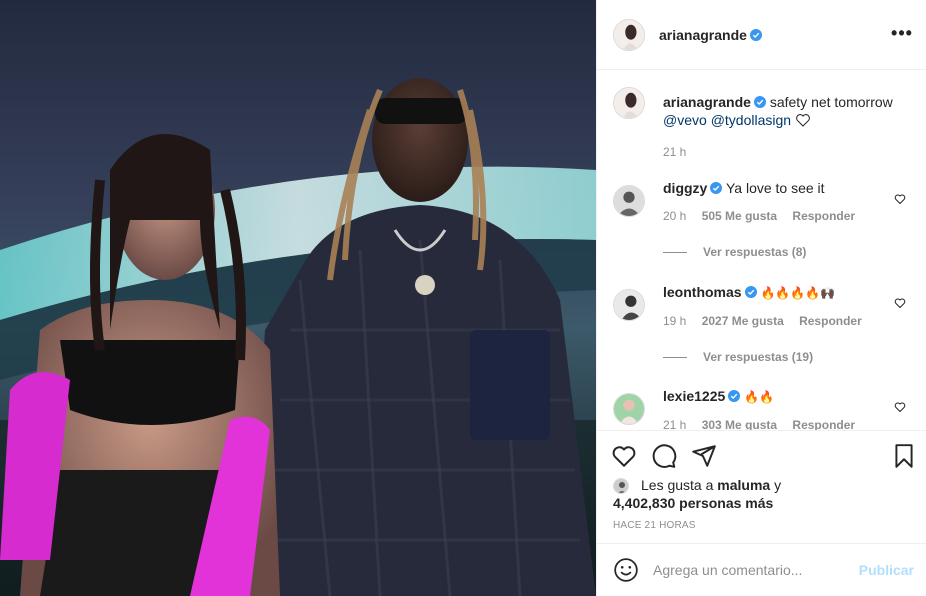  I want to click on likes-joiner: y, so click(778, 485).